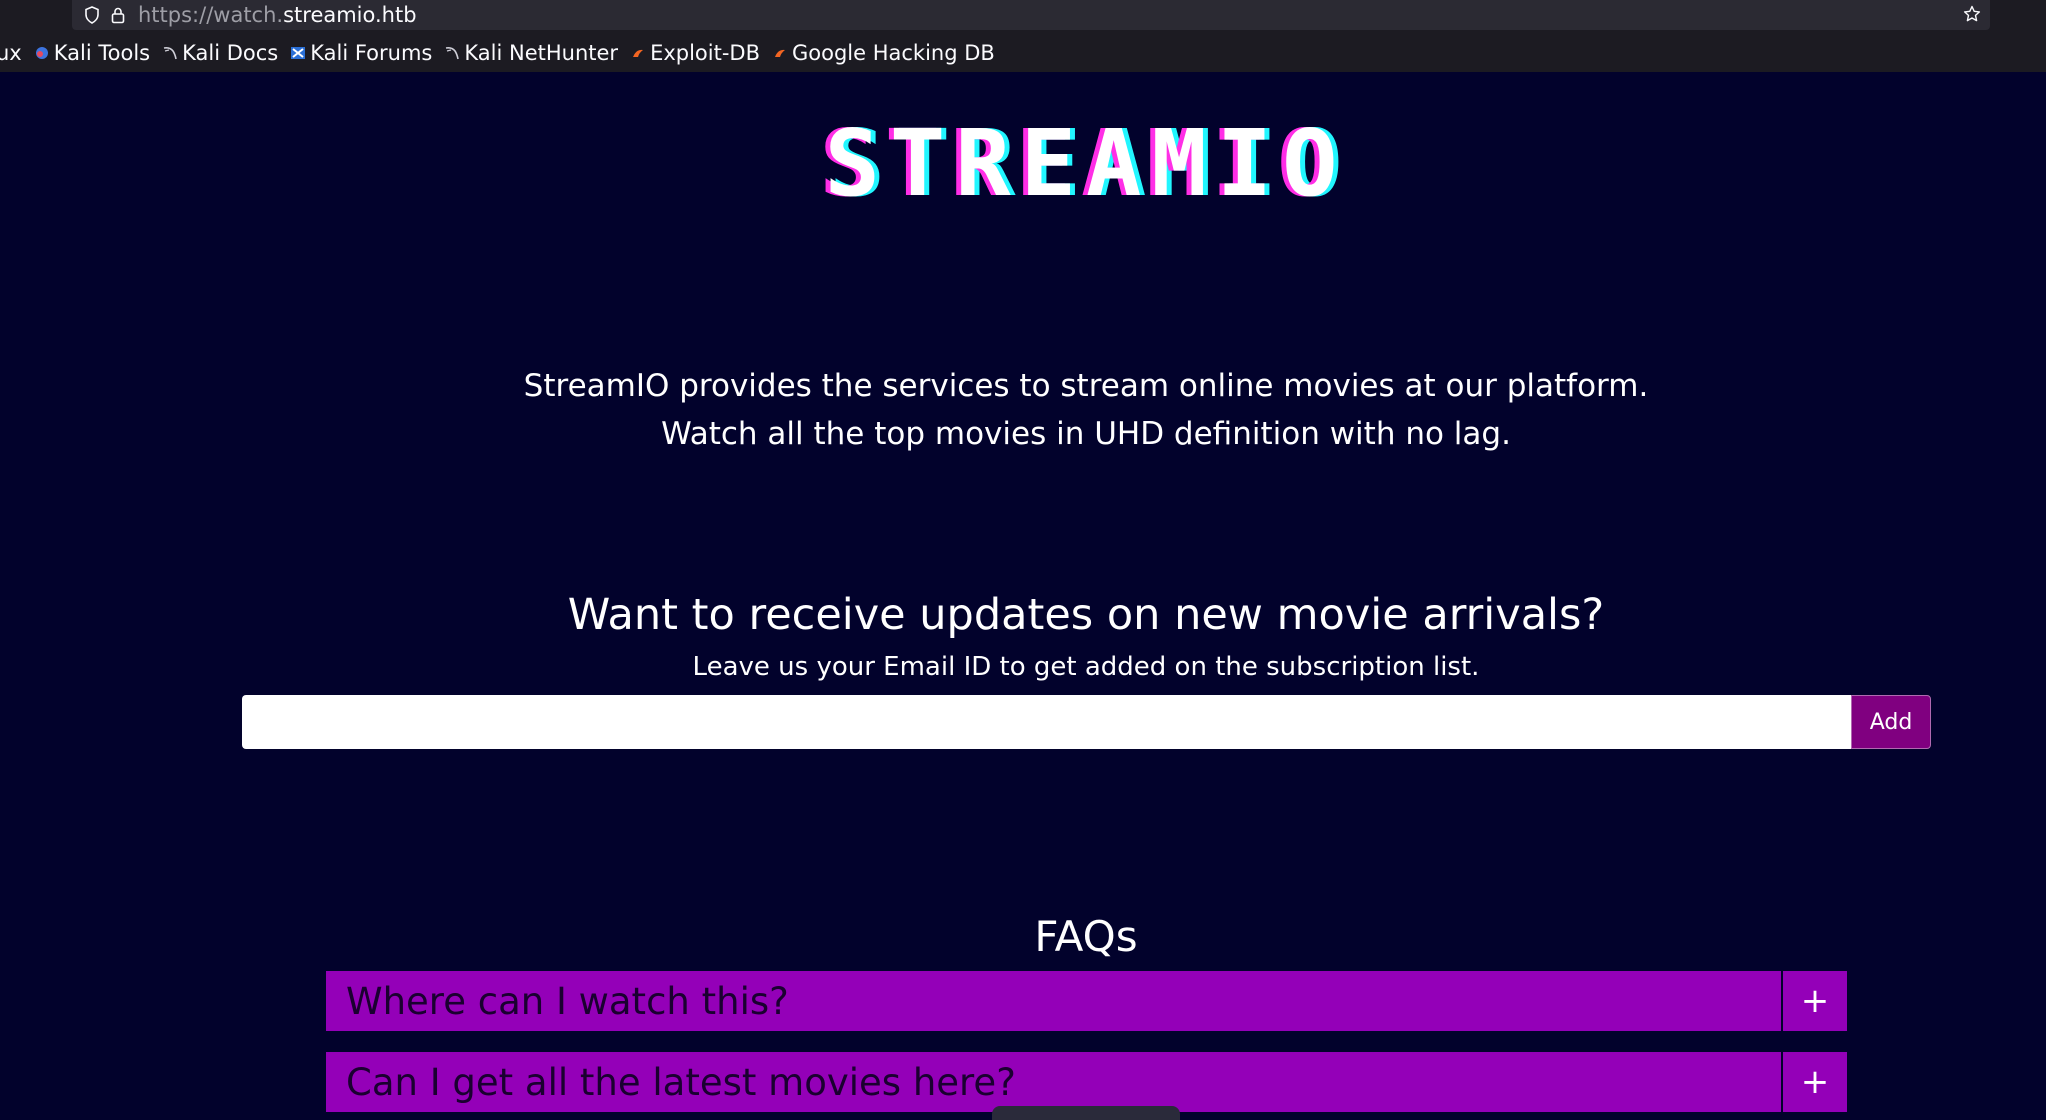  I want to click on logo-text: STREAMIO, so click(1086, 163).